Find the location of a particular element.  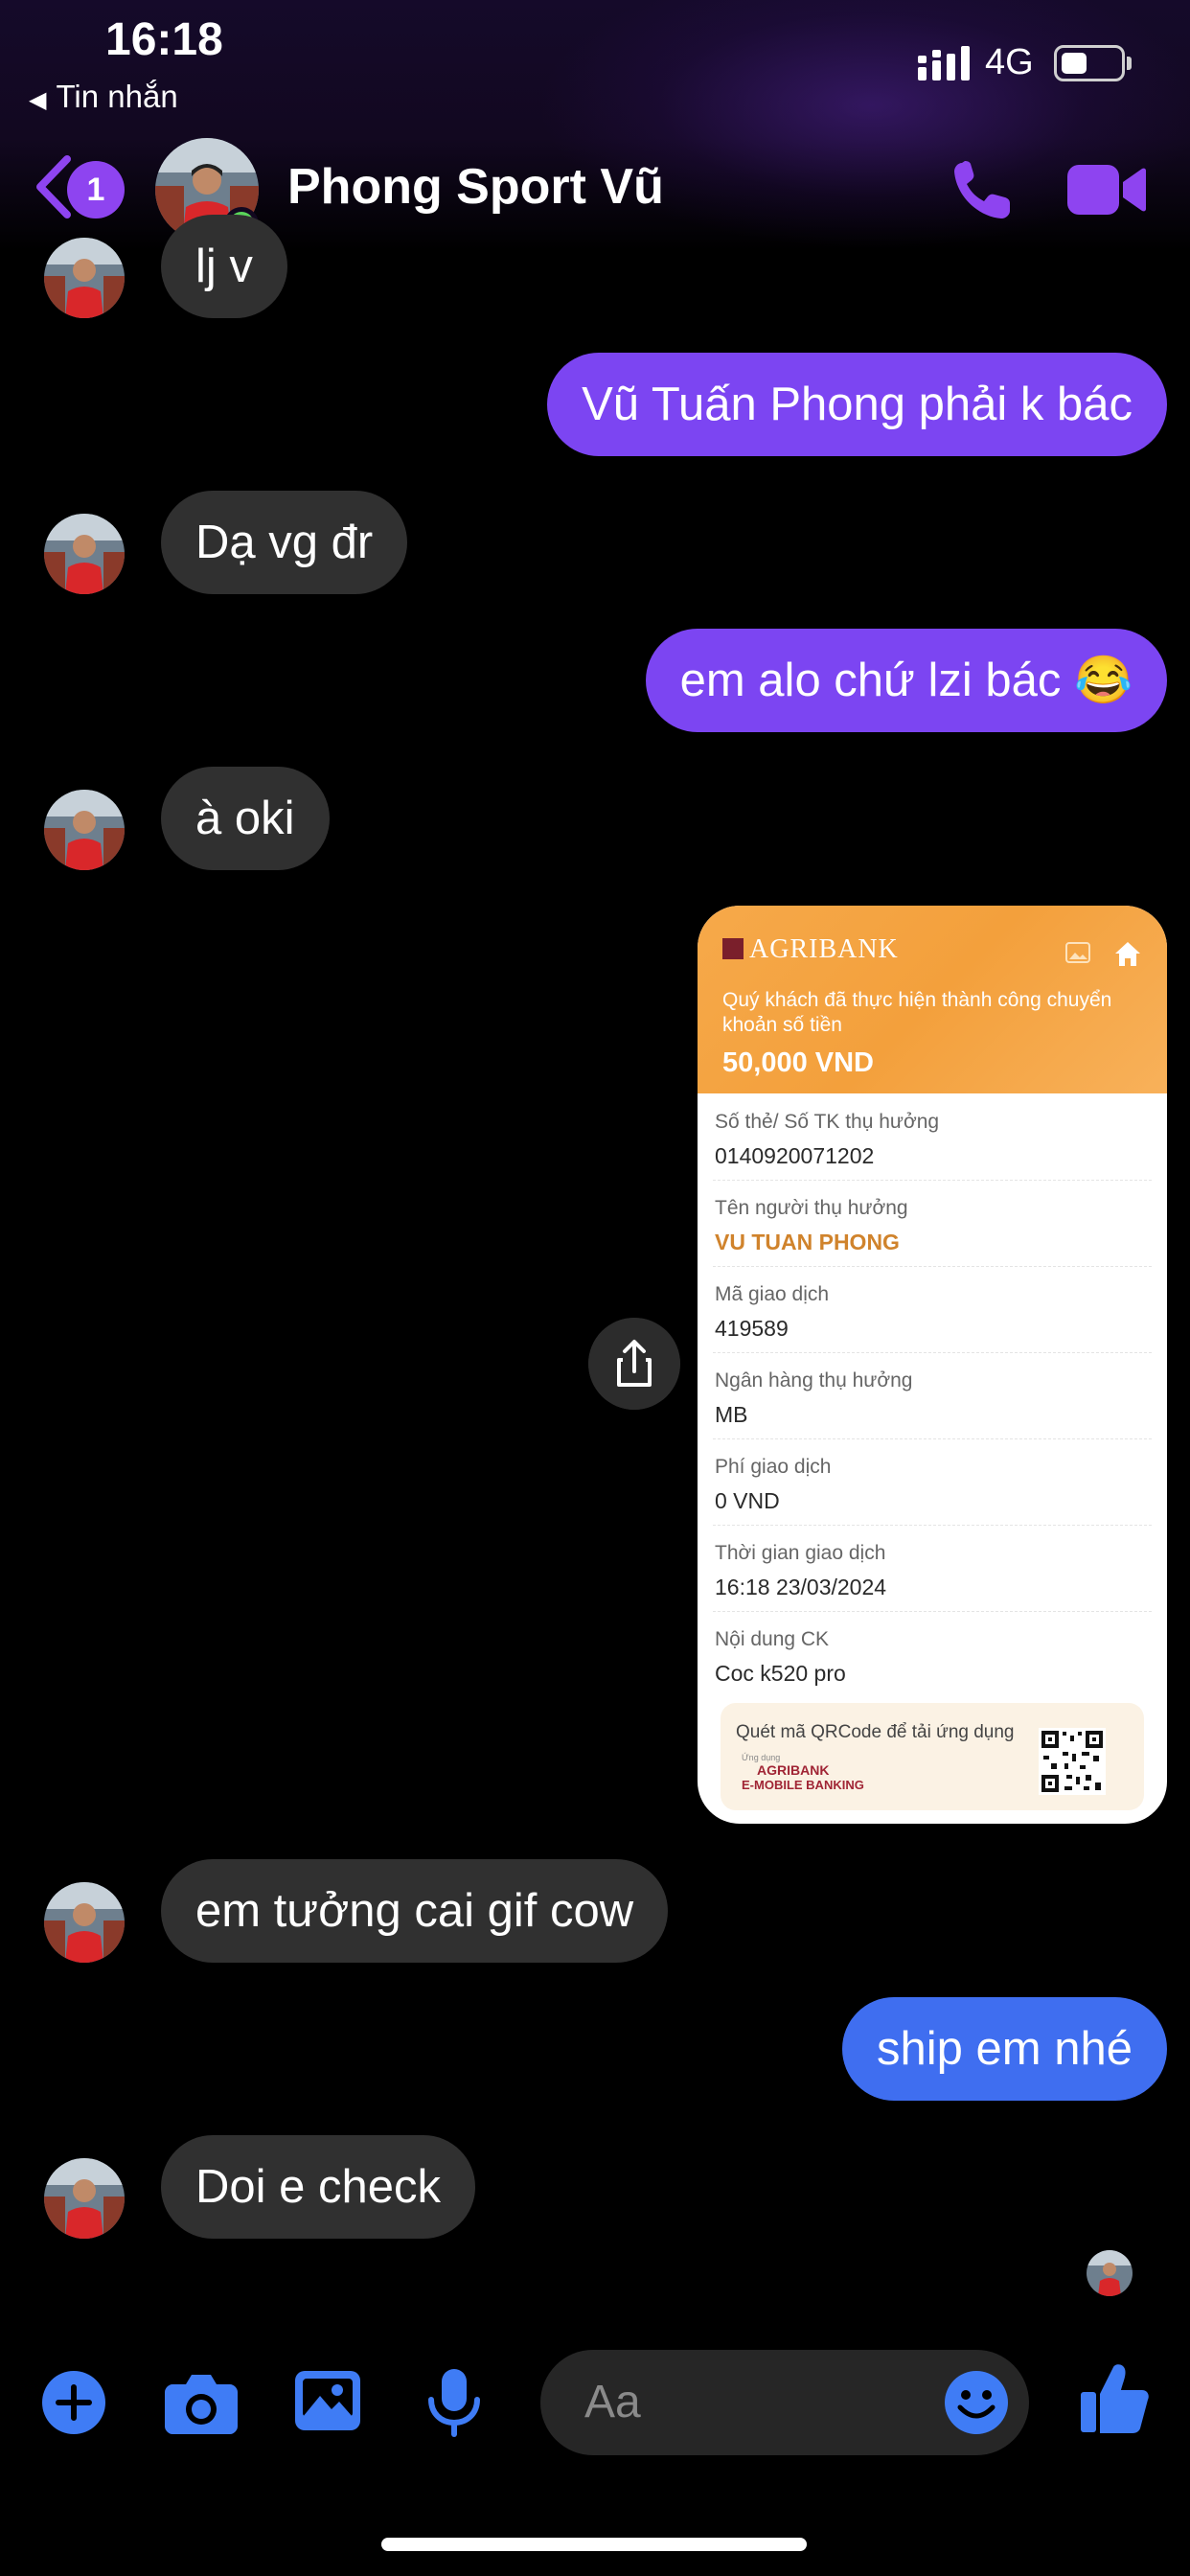

receipt-amount: 50,000 VND is located at coordinates (798, 1062).